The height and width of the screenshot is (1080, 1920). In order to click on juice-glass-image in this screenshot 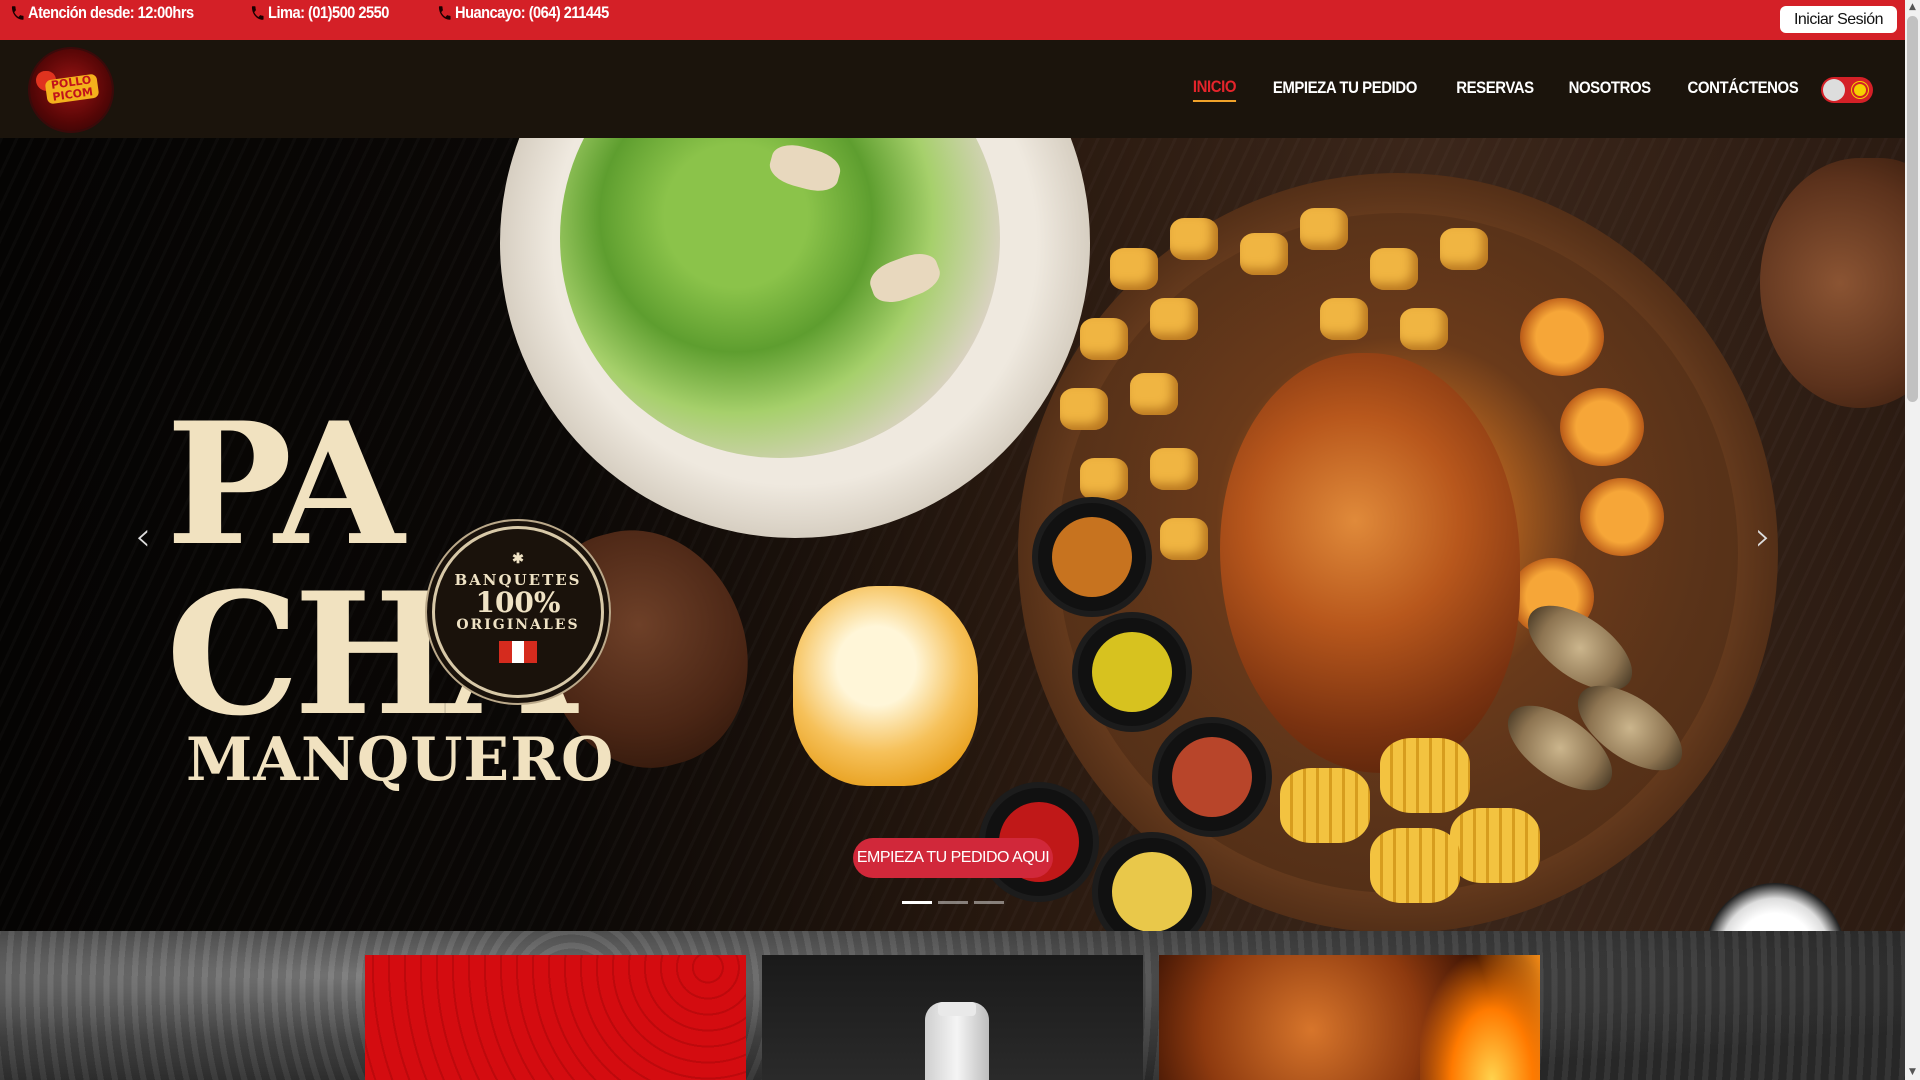, I will do `click(885, 686)`.